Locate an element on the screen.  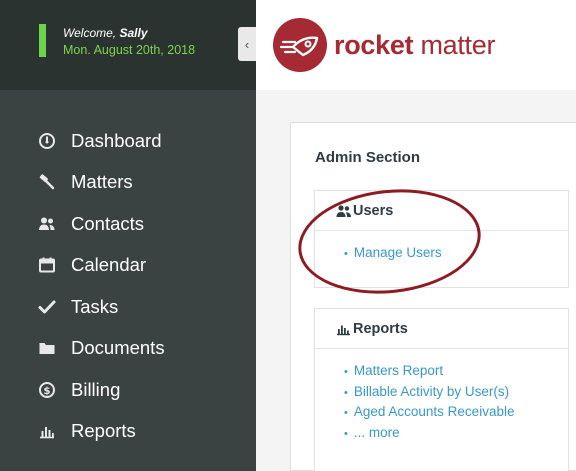
nav-item-dashboard: Dashboard is located at coordinates (128, 141).